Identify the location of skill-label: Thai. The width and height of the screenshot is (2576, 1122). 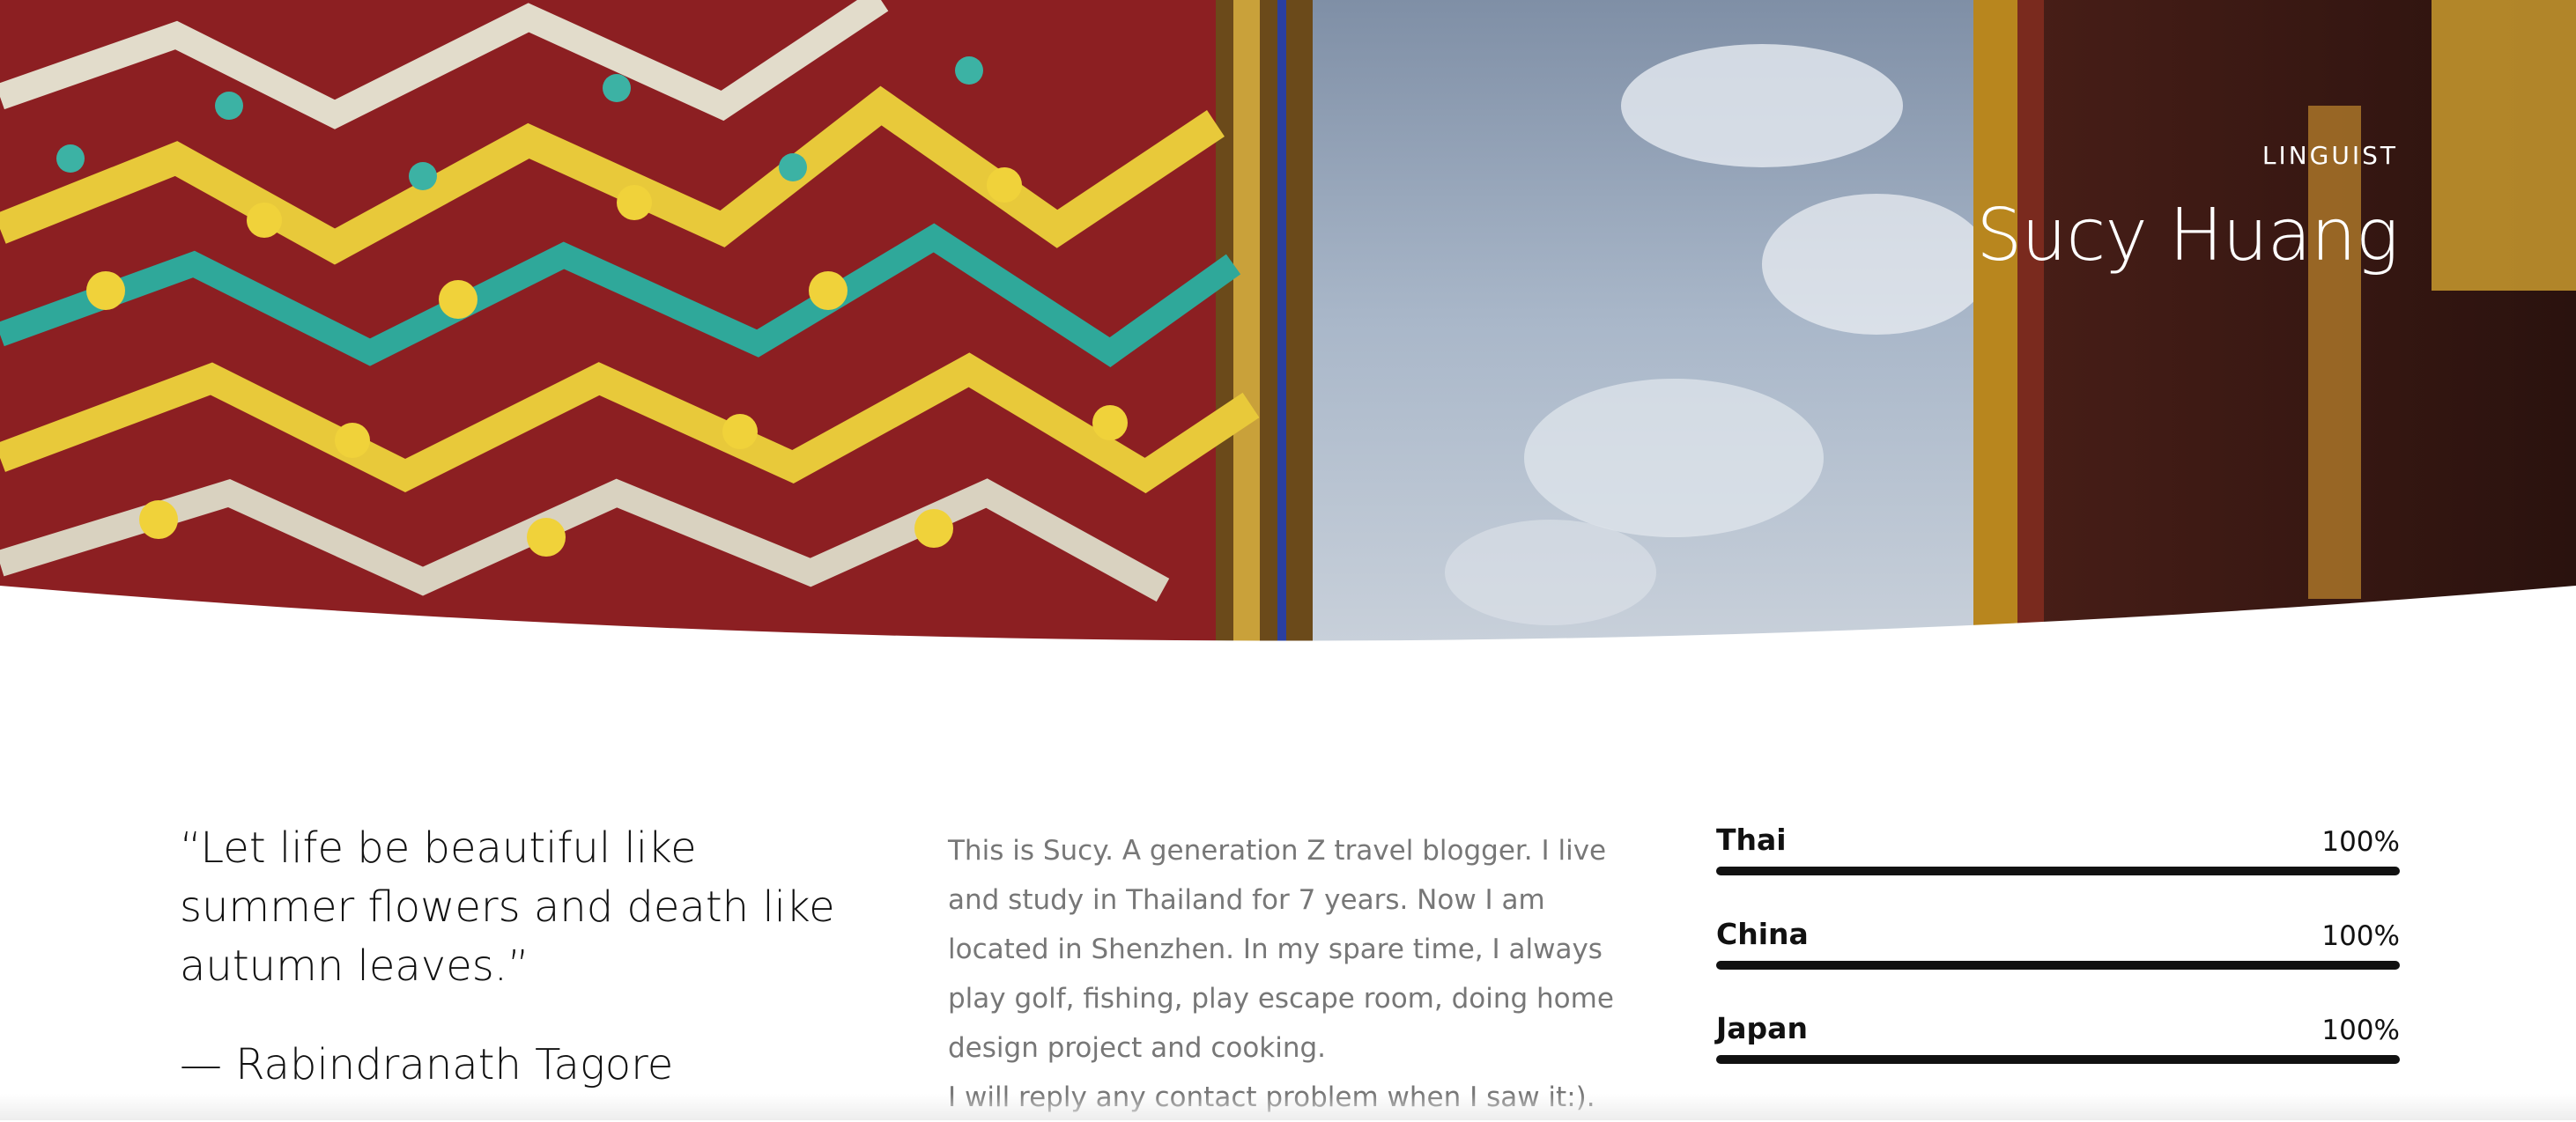
(1752, 840).